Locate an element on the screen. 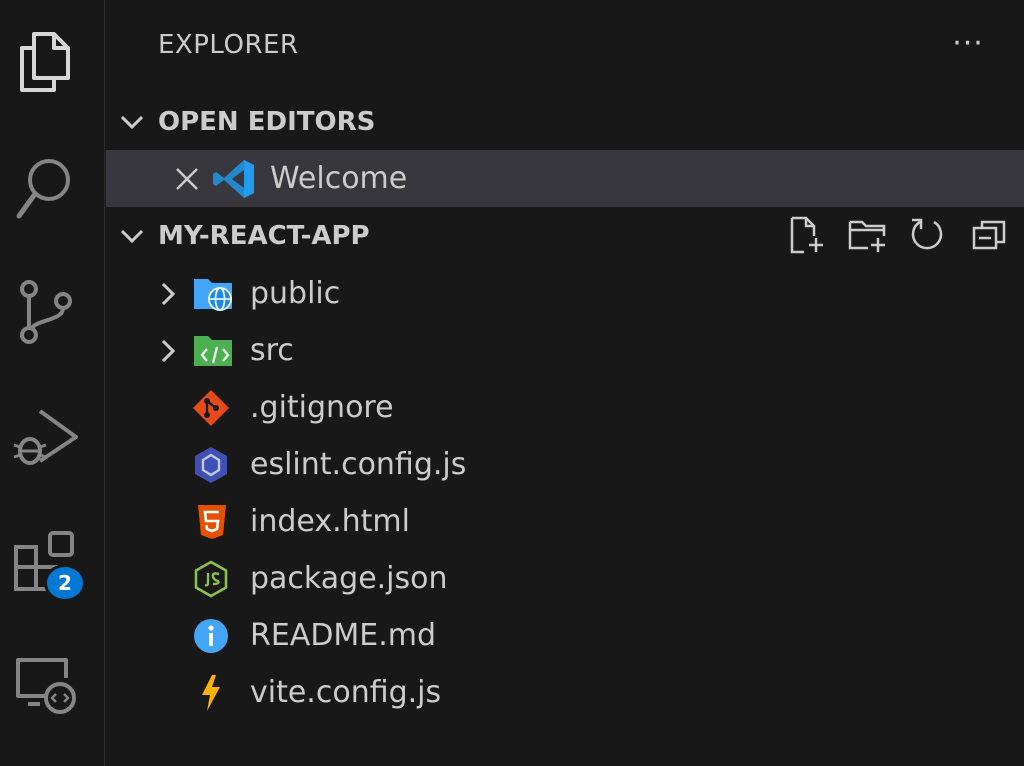 Image resolution: width=1024 pixels, height=766 pixels. remote-explorer-icon is located at coordinates (46, 686).